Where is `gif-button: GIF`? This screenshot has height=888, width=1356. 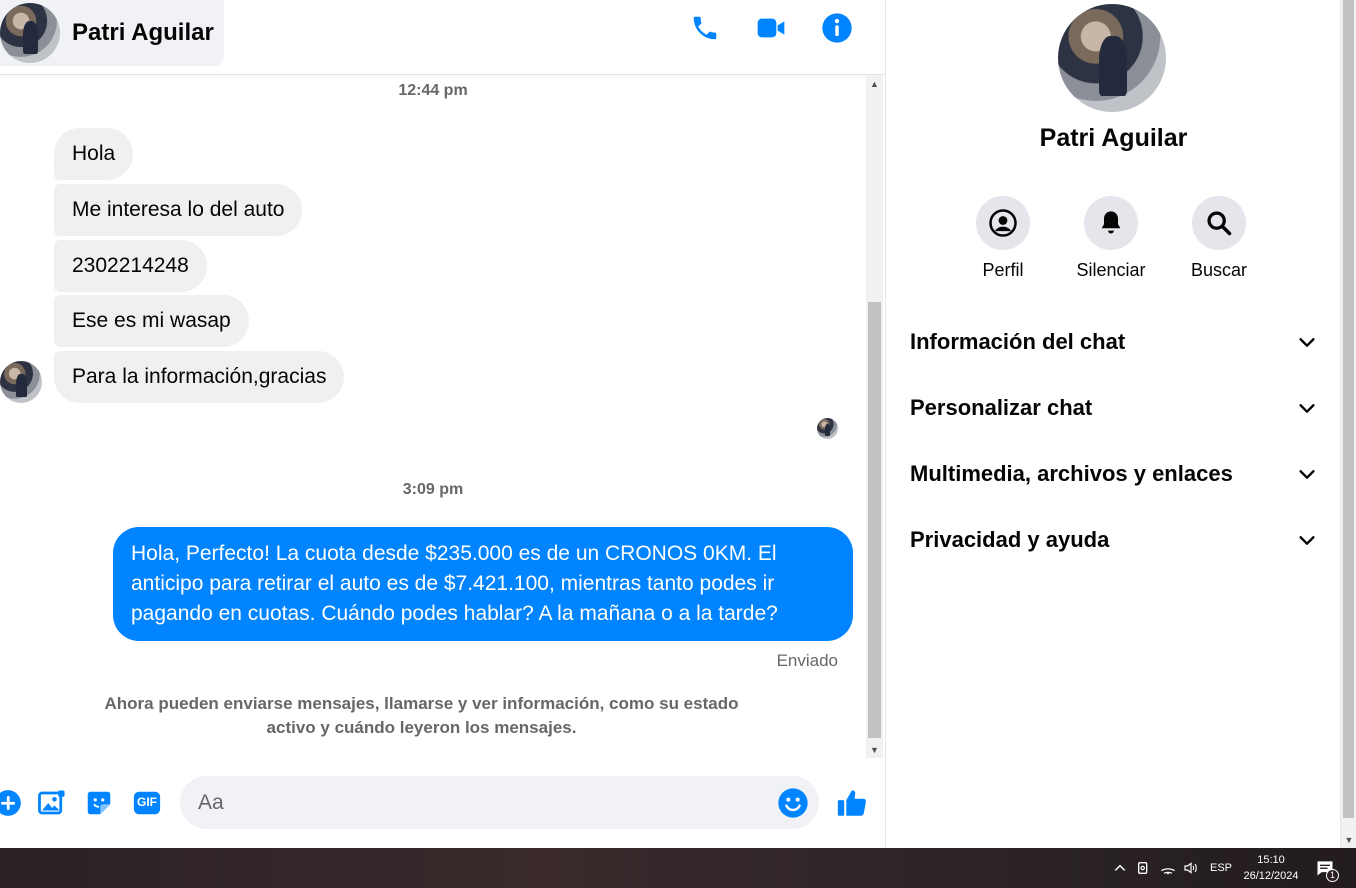
gif-button: GIF is located at coordinates (147, 803).